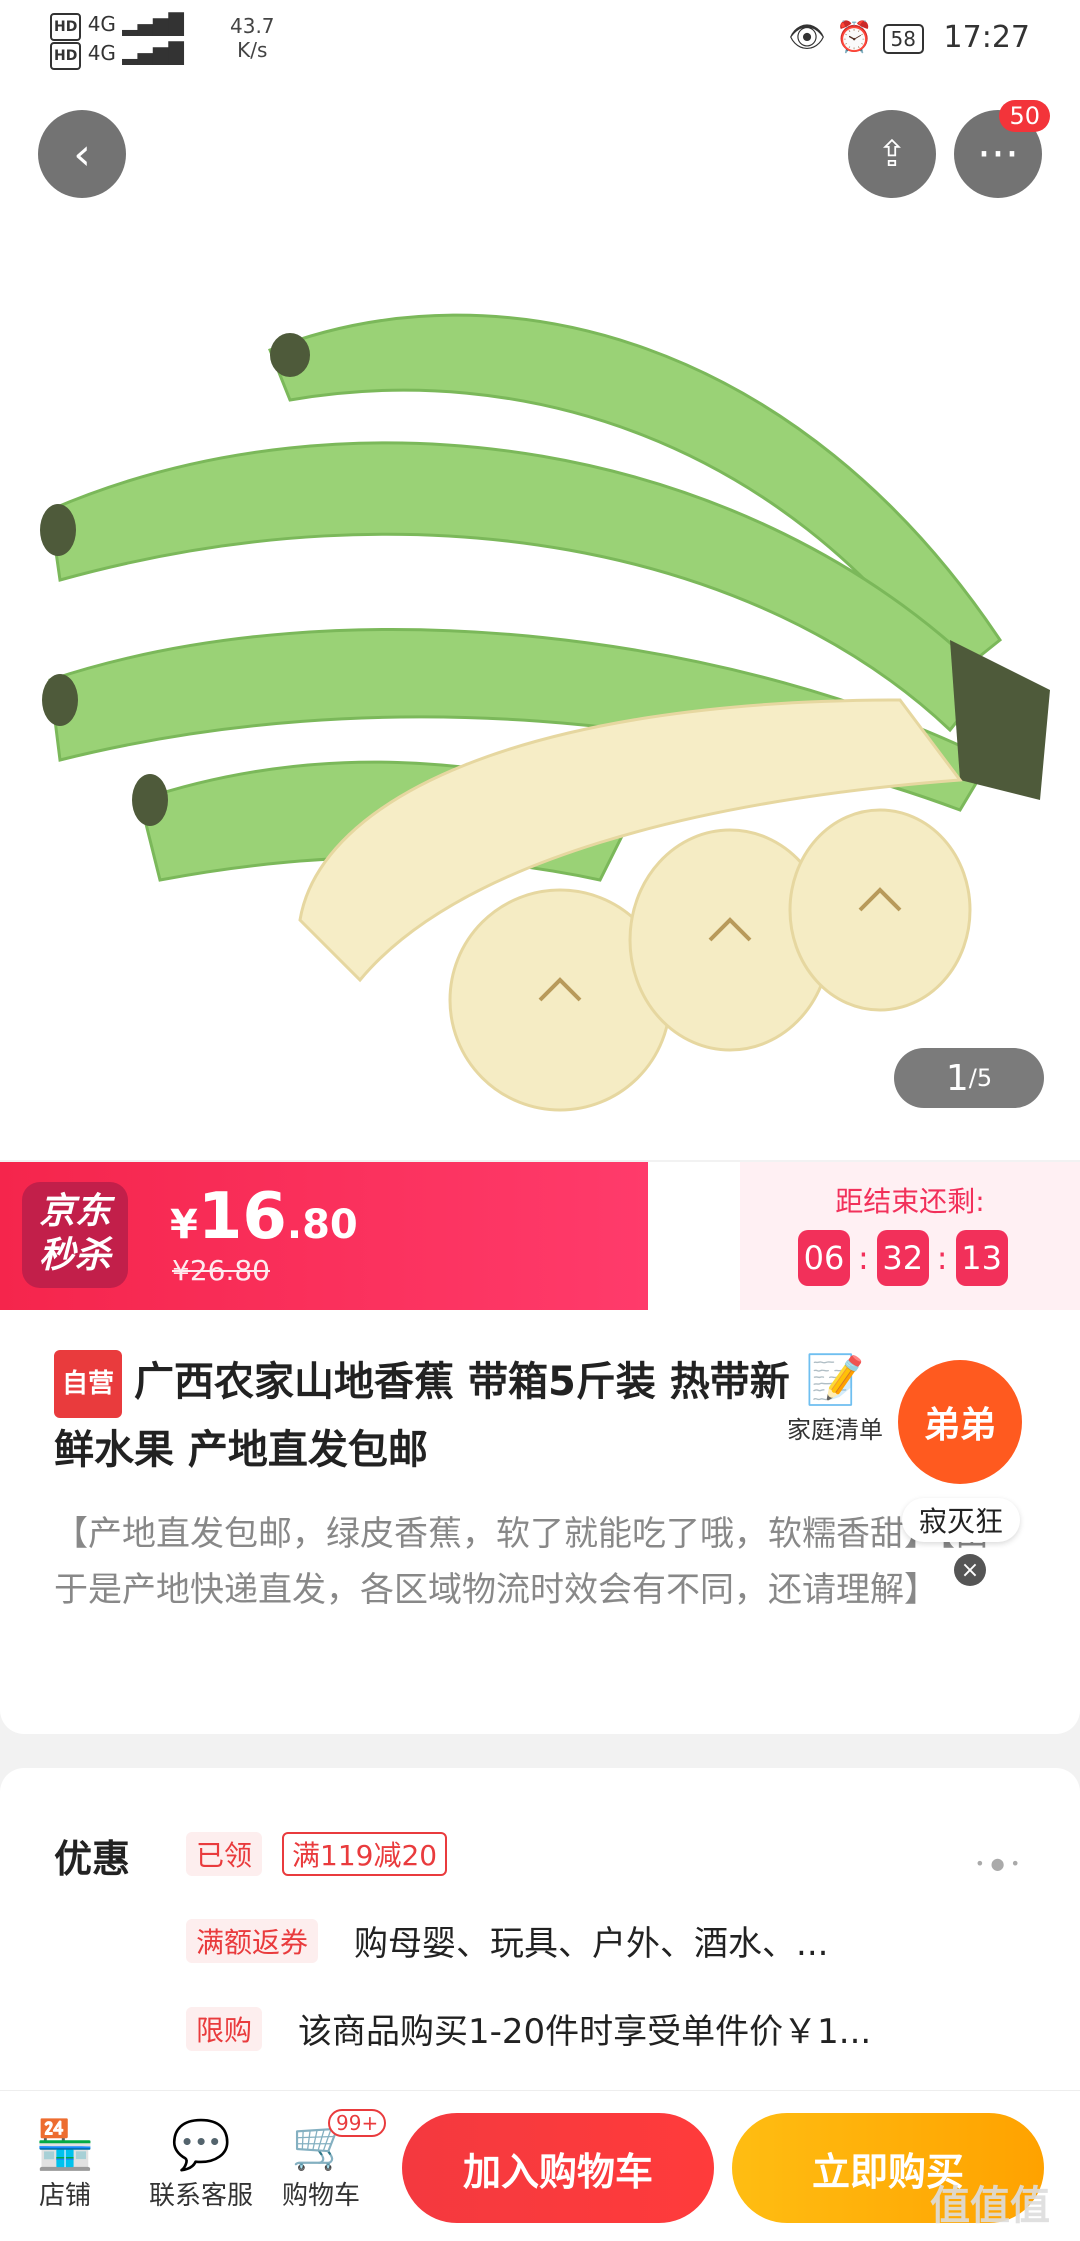 This screenshot has height=2241, width=1080. I want to click on pagination-dots: •●•, so click(1000, 1863).